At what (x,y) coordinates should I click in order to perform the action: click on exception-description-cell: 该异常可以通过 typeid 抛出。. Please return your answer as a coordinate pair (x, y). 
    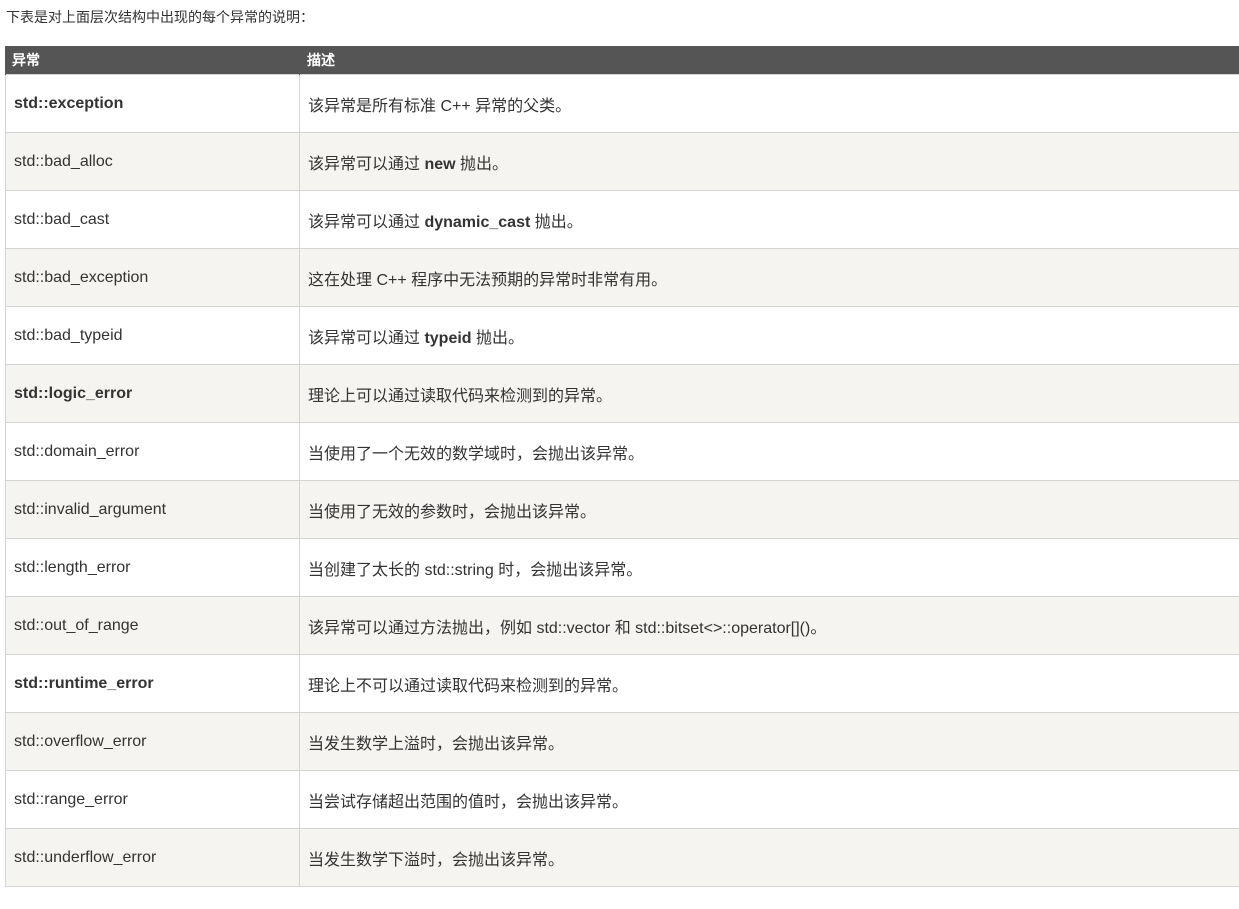
    Looking at the image, I should click on (769, 335).